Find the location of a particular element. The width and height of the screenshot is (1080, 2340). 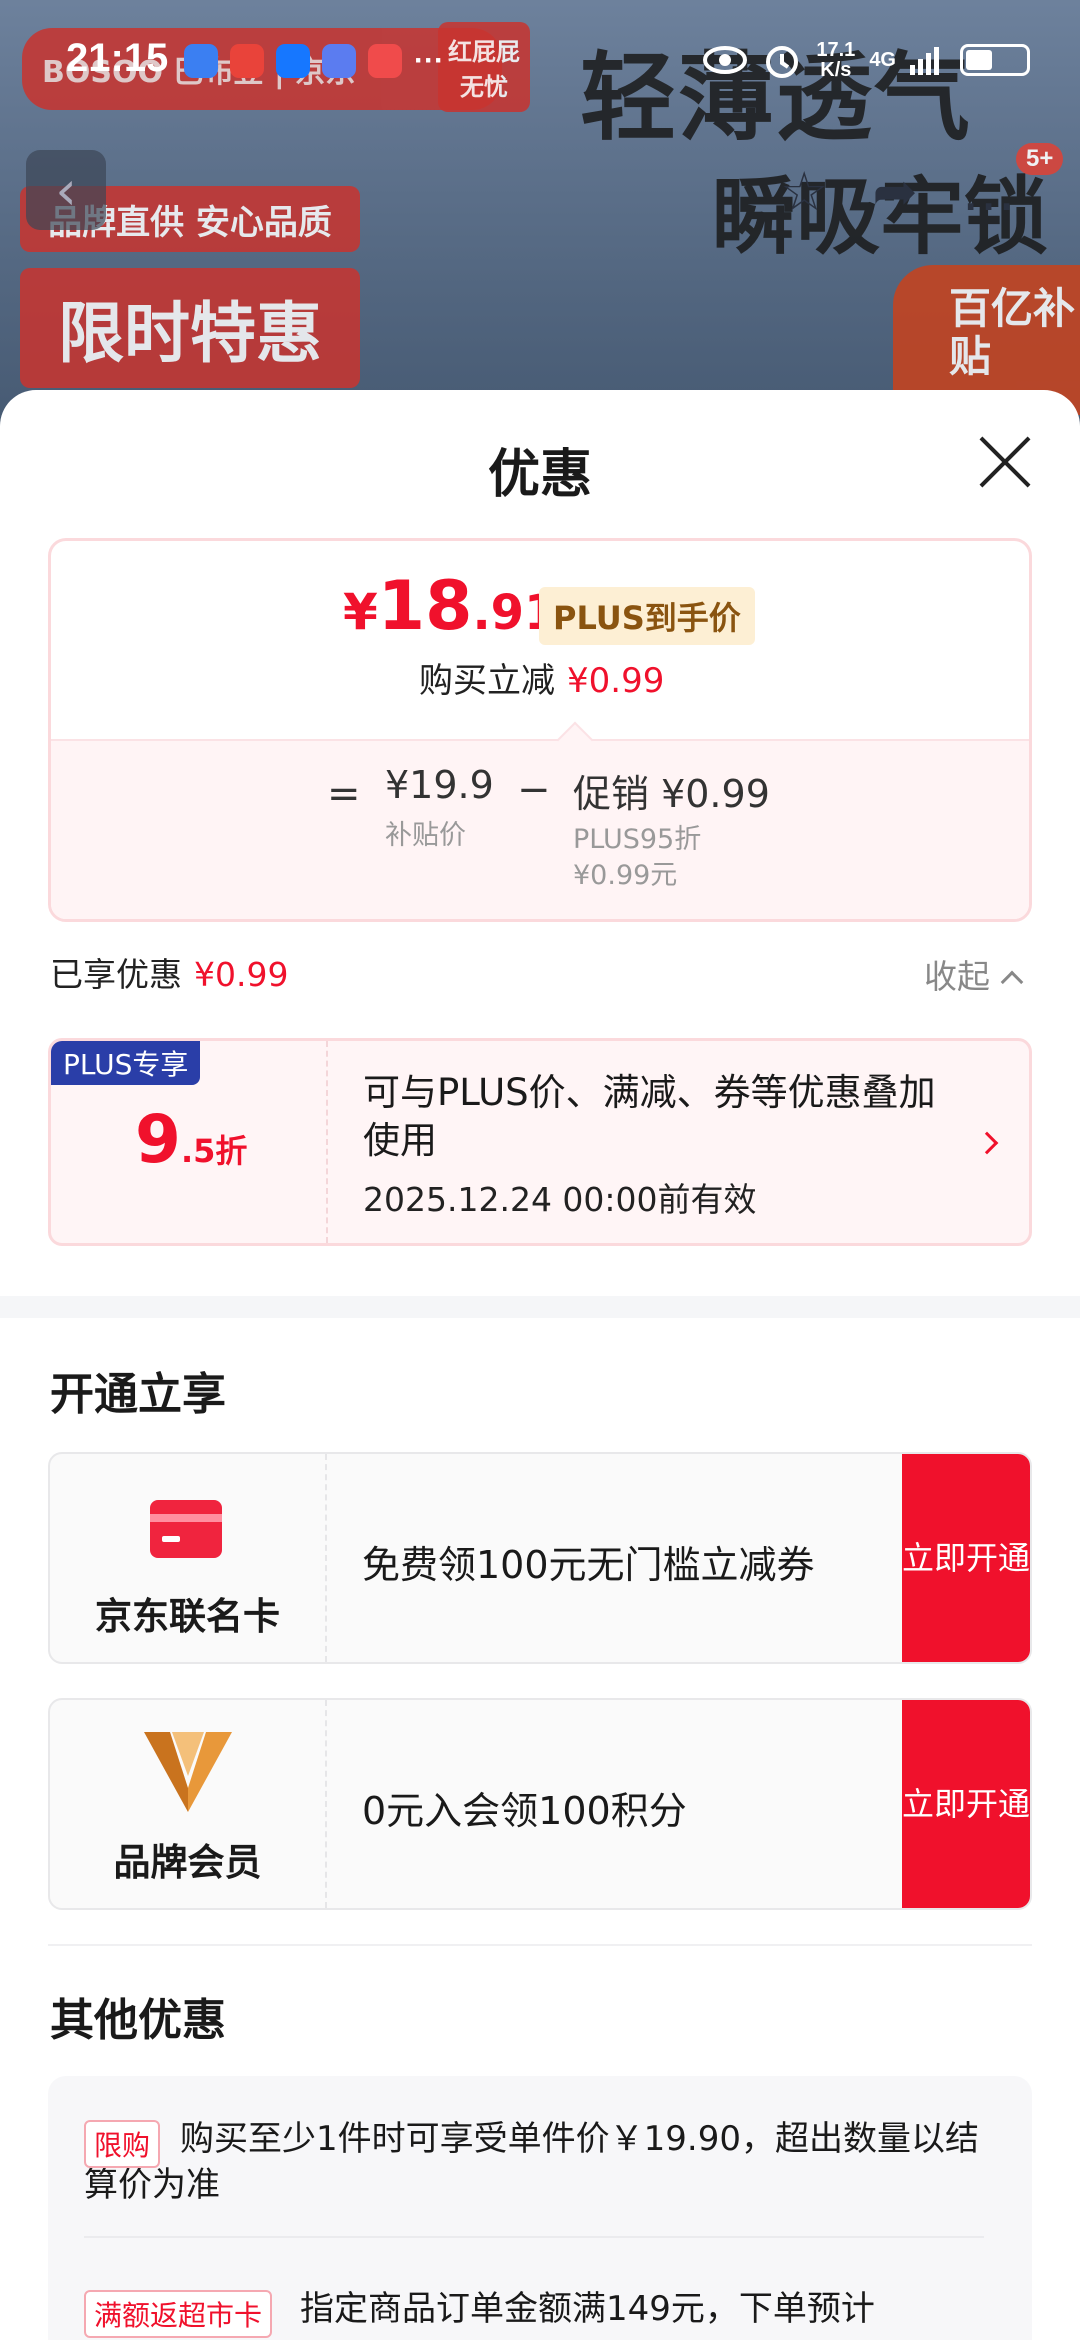

offer-name: 京东联名卡 is located at coordinates (187, 1616).